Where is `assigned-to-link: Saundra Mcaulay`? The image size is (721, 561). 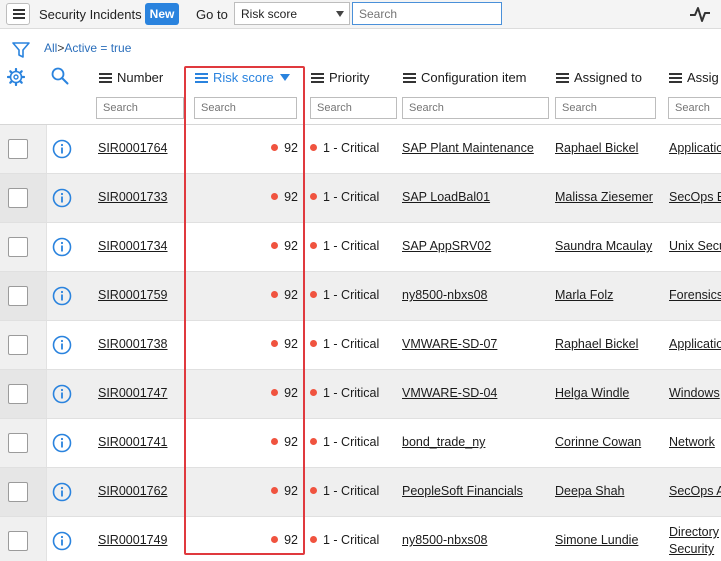 assigned-to-link: Saundra Mcaulay is located at coordinates (603, 246).